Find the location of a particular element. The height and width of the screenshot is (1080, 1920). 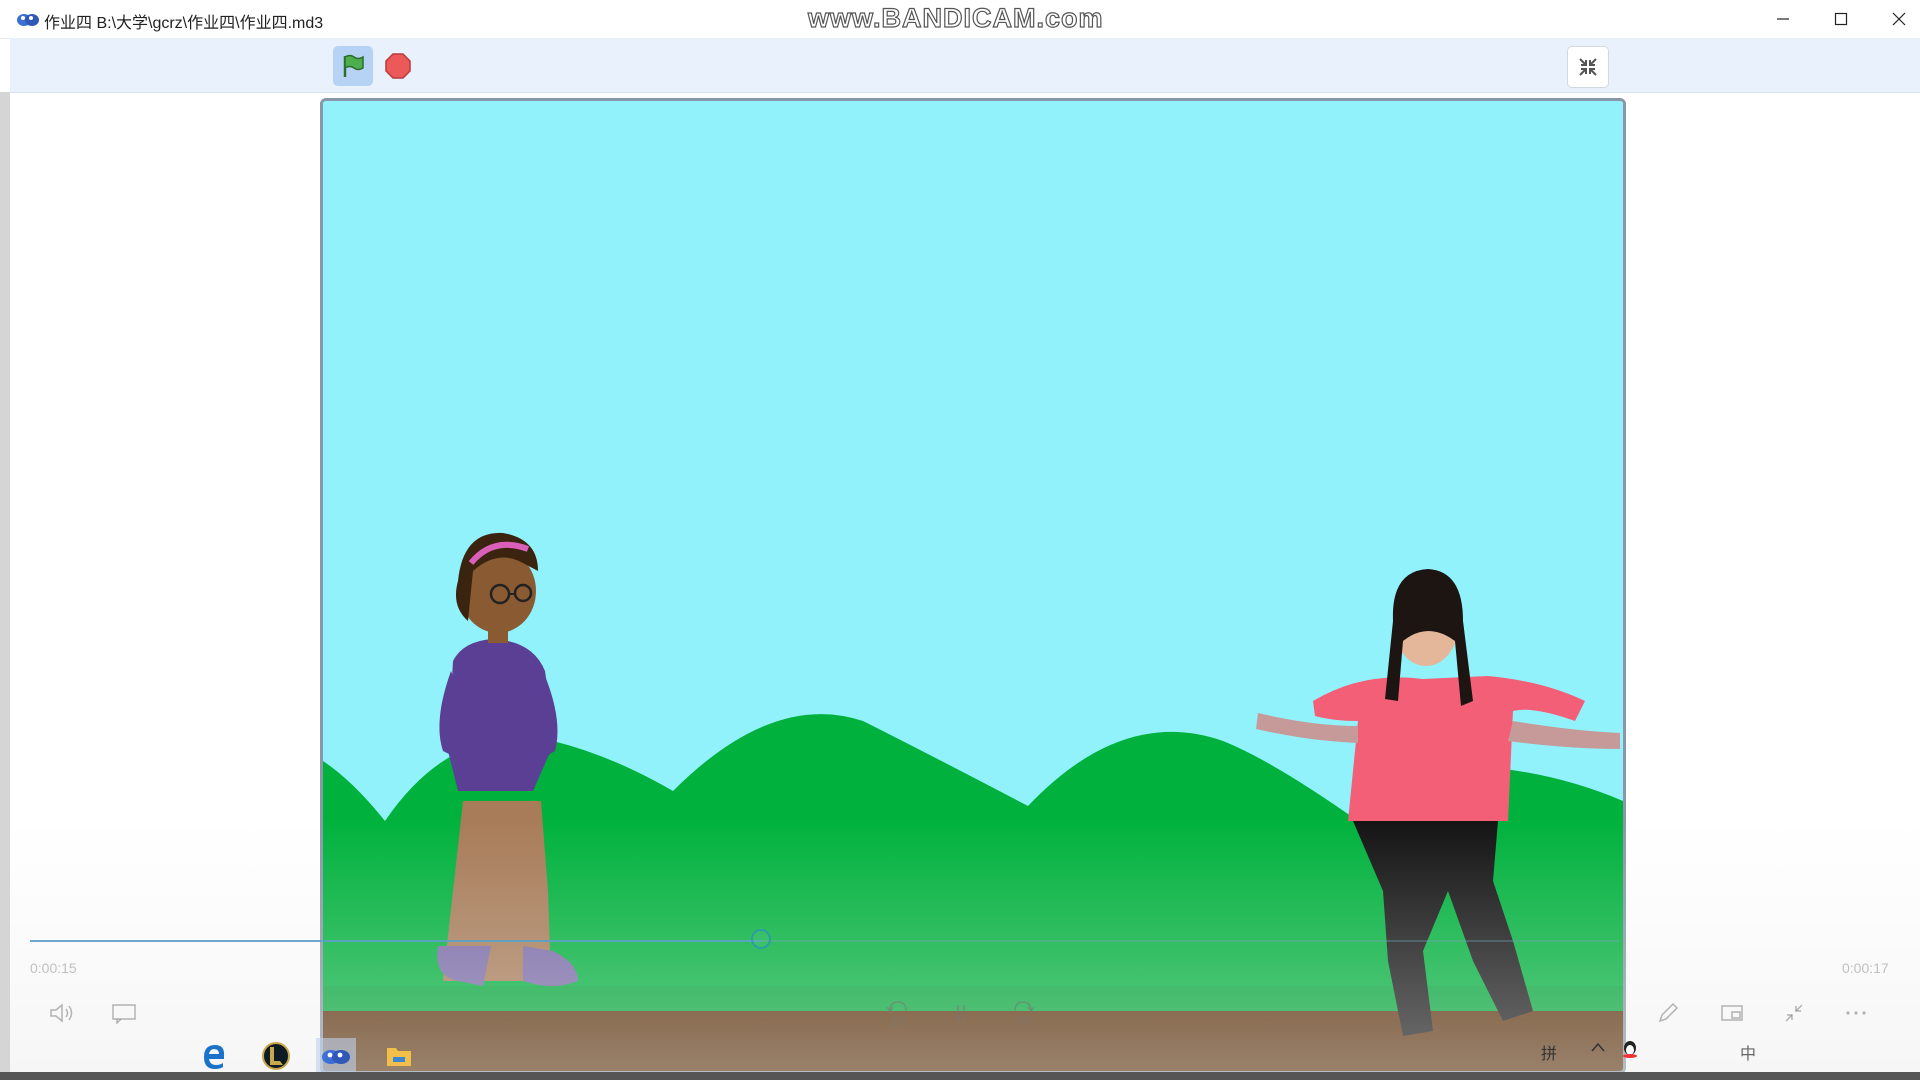

tray-expand-button is located at coordinates (1598, 1049).